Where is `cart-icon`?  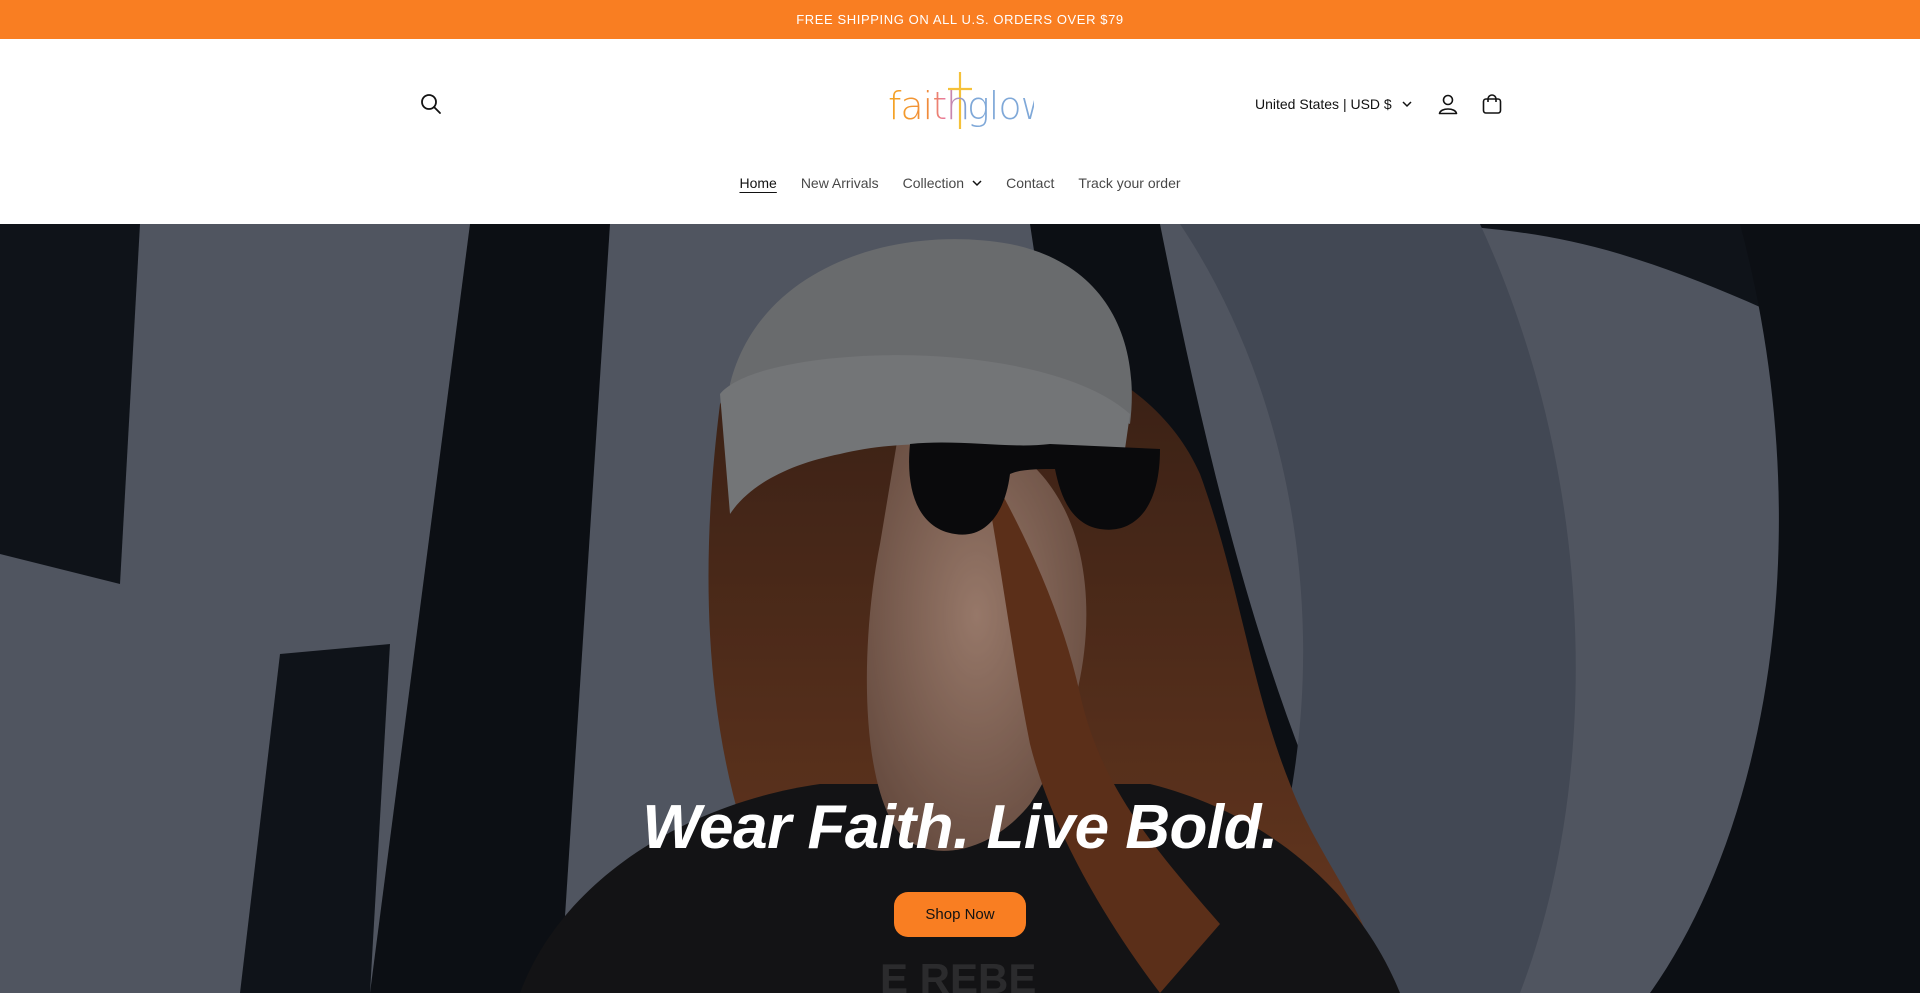 cart-icon is located at coordinates (1492, 104).